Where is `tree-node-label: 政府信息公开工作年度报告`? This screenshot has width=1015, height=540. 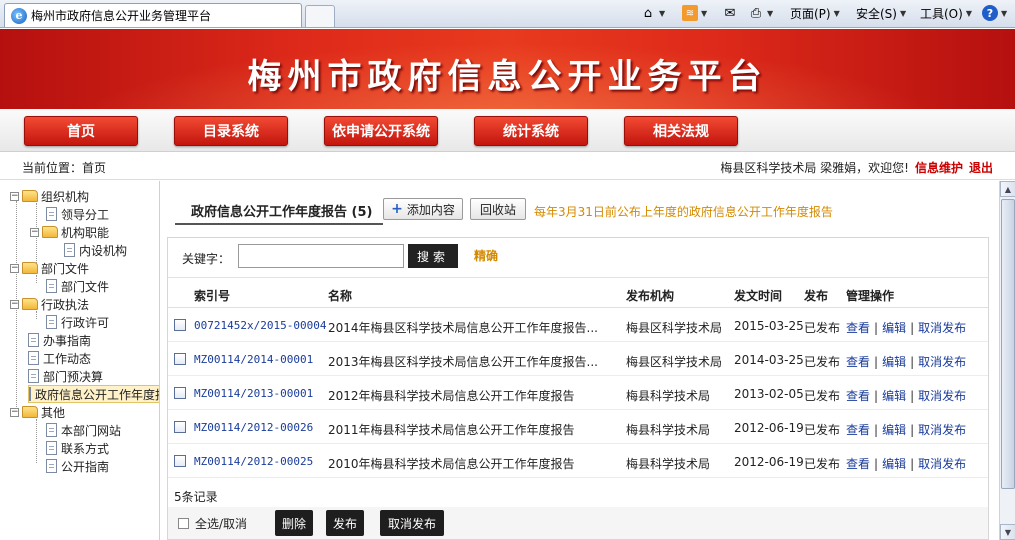 tree-node-label: 政府信息公开工作年度报告 is located at coordinates (97, 394).